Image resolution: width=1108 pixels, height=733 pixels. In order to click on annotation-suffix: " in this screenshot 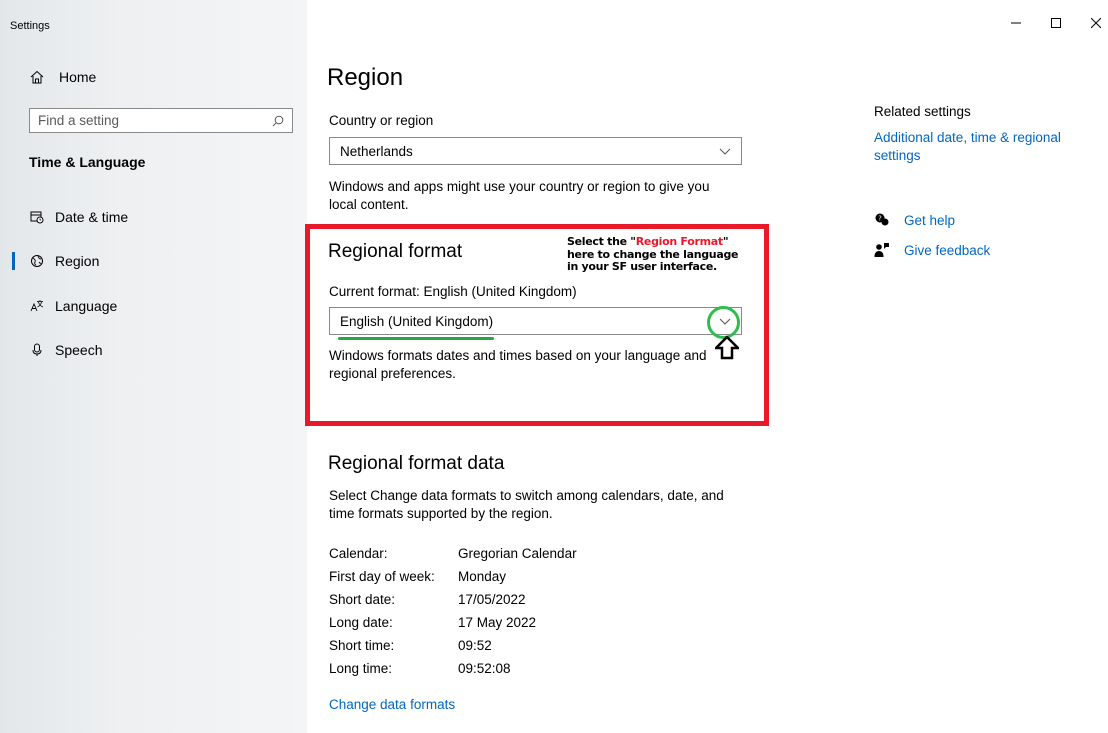, I will do `click(725, 241)`.